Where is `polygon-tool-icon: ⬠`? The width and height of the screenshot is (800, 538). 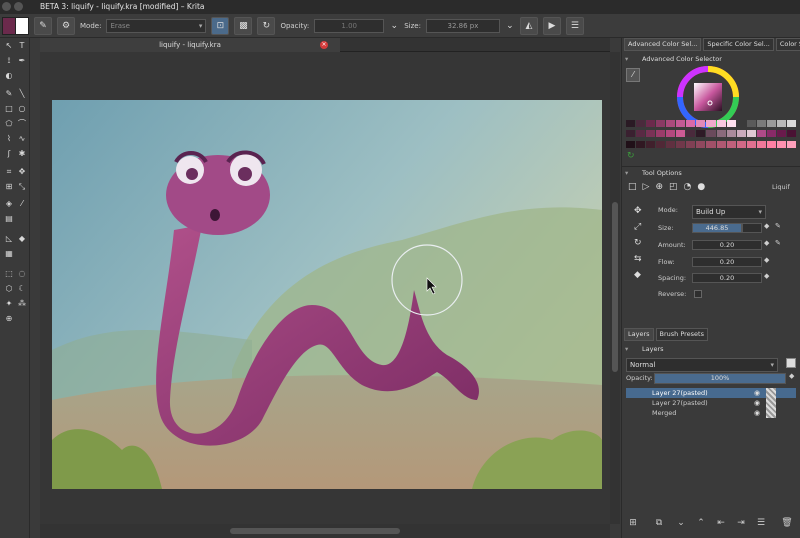
polygon-tool-icon: ⬠ is located at coordinates (9, 124).